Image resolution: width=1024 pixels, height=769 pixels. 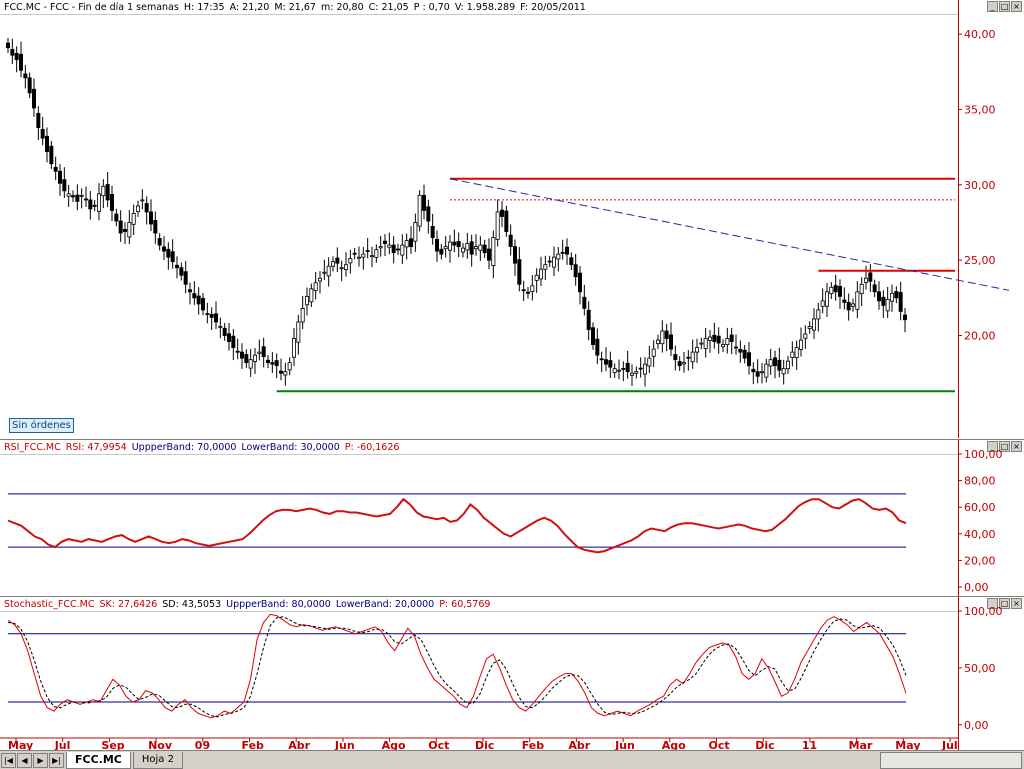 I want to click on sheet-tab-hoja2: Hoja 2, so click(x=157, y=760).